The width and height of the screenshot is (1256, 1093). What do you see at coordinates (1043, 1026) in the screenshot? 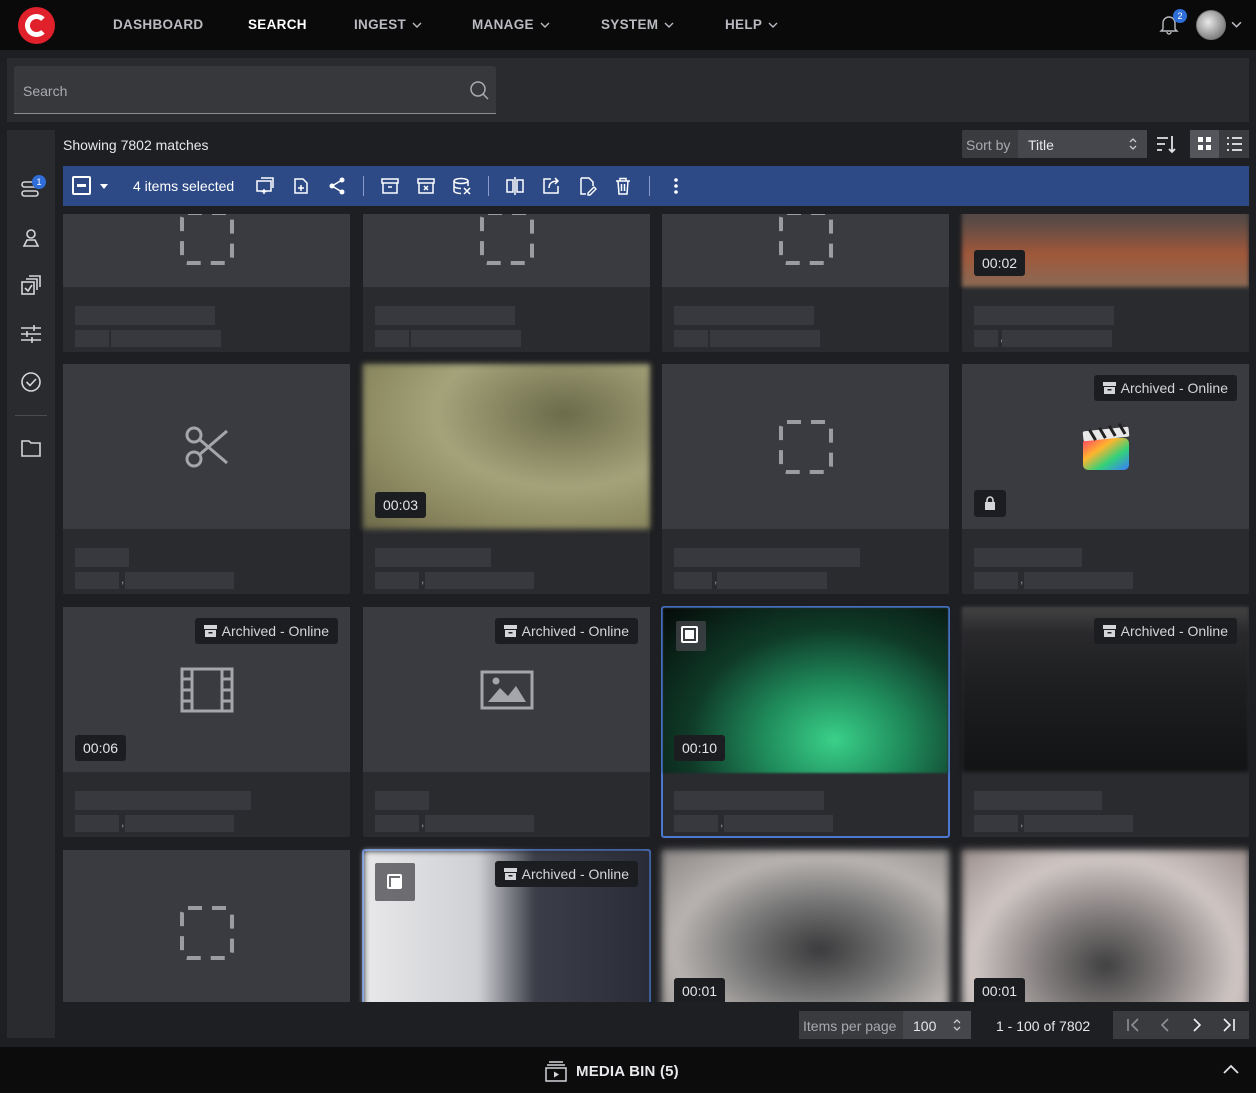
I see `page-range: 1 - 100 of 7802` at bounding box center [1043, 1026].